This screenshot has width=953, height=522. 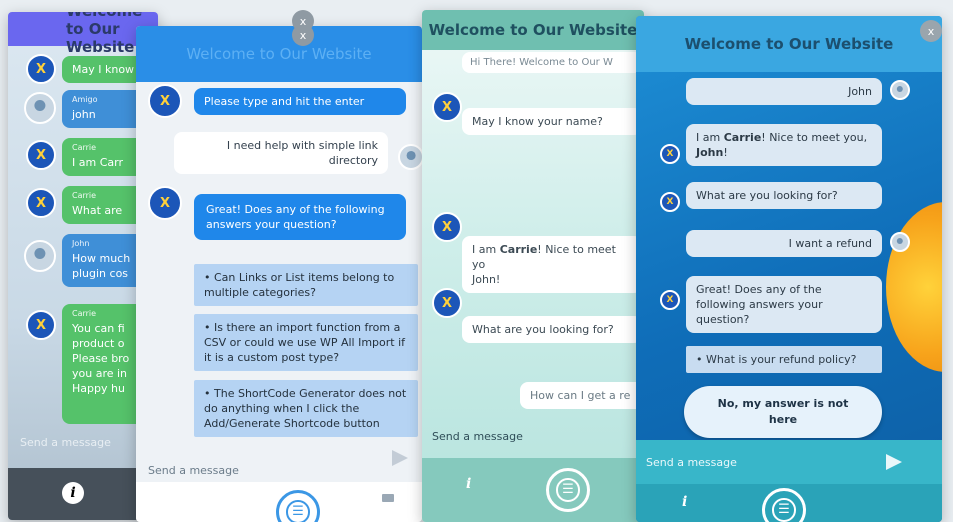 What do you see at coordinates (784, 243) in the screenshot?
I see `message-bubble: I want a refund` at bounding box center [784, 243].